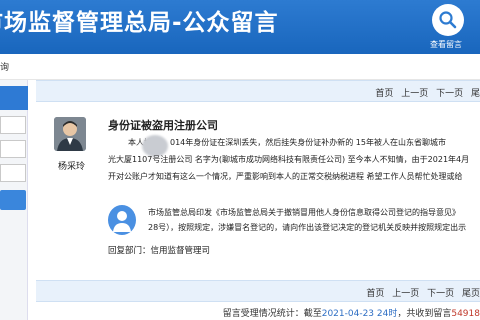 Image resolution: width=480 pixels, height=320 pixels. Describe the element at coordinates (5, 68) in the screenshot. I see `breadcrumb-label: 询` at that location.